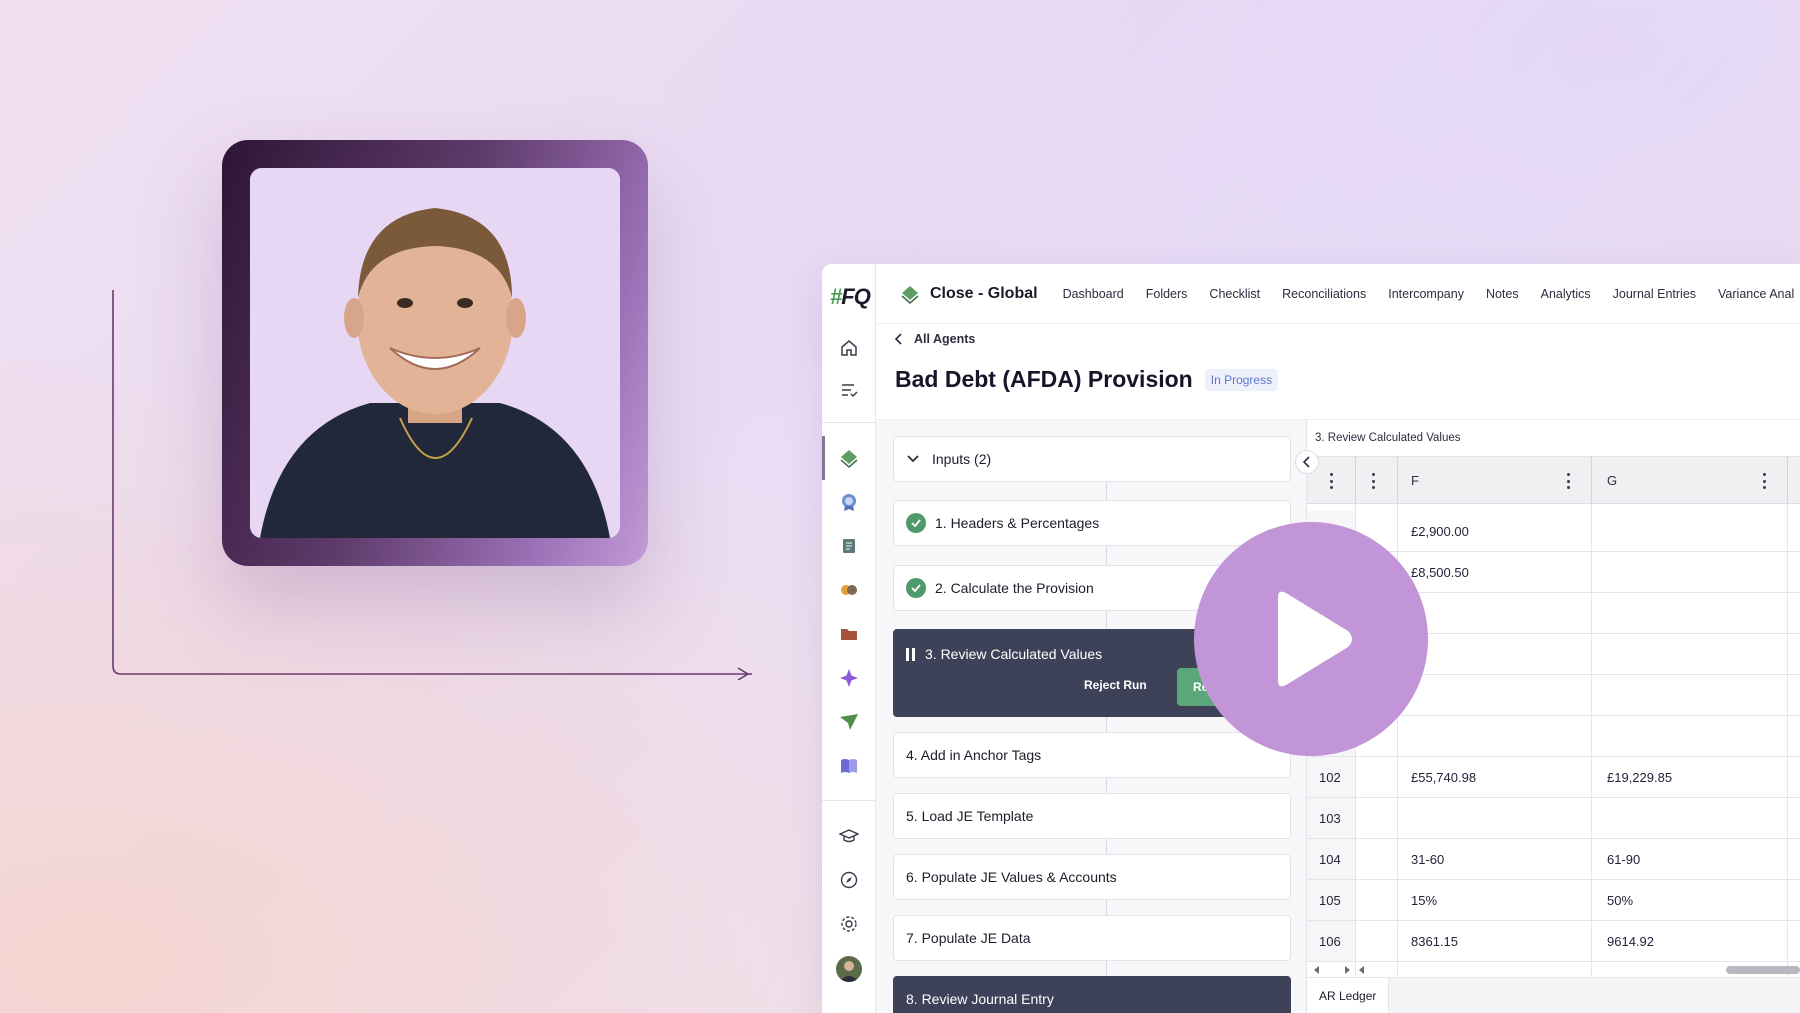 Image resolution: width=1800 pixels, height=1013 pixels. Describe the element at coordinates (849, 634) in the screenshot. I see `folder-icon` at that location.